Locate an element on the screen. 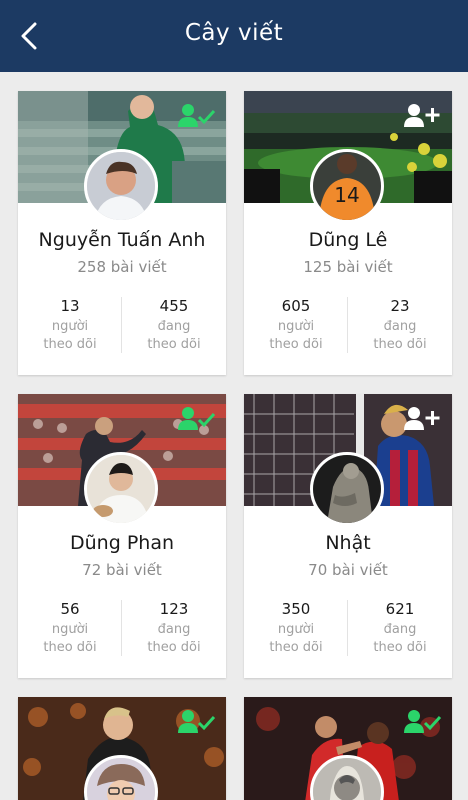  writer-name: Dũng Lê is located at coordinates (348, 240).